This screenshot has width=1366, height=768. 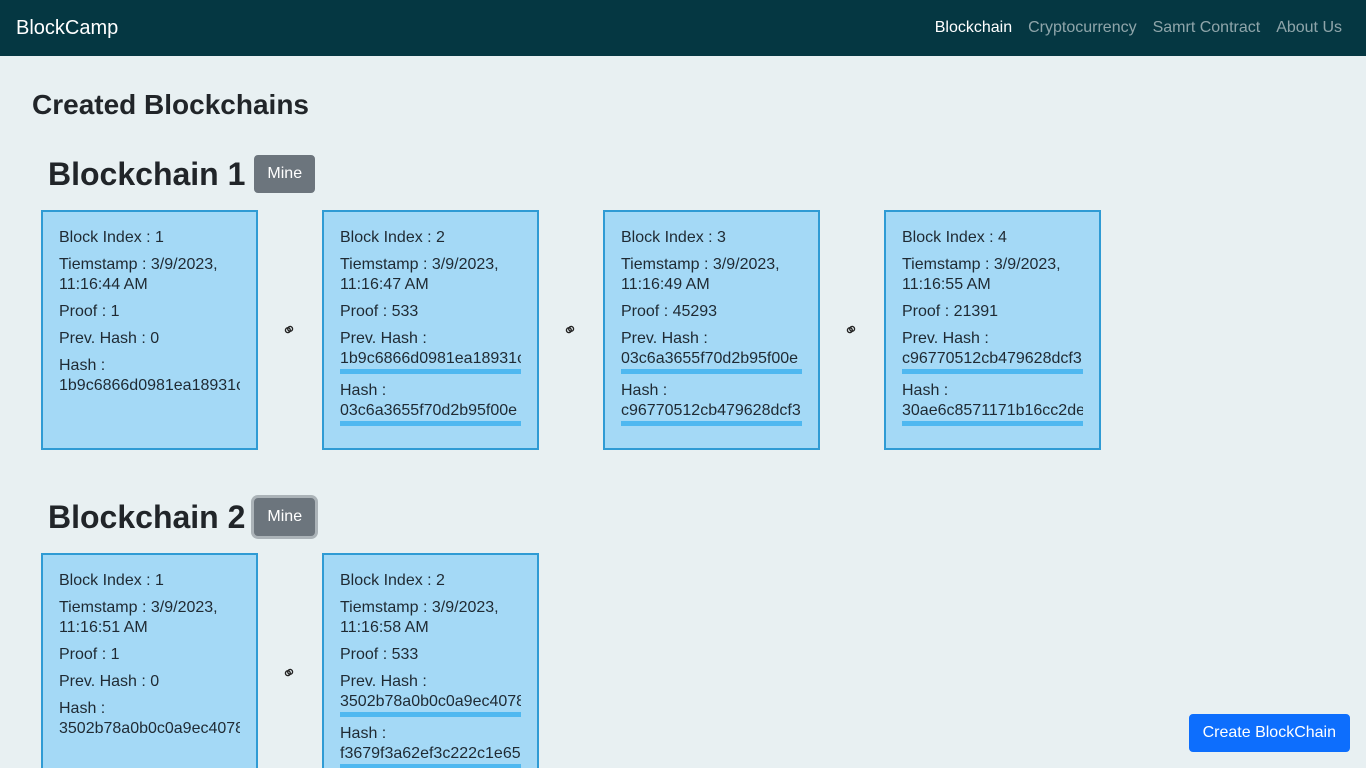 What do you see at coordinates (683, 174) in the screenshot?
I see `blockchain-header: Blockchain 1 Mine` at bounding box center [683, 174].